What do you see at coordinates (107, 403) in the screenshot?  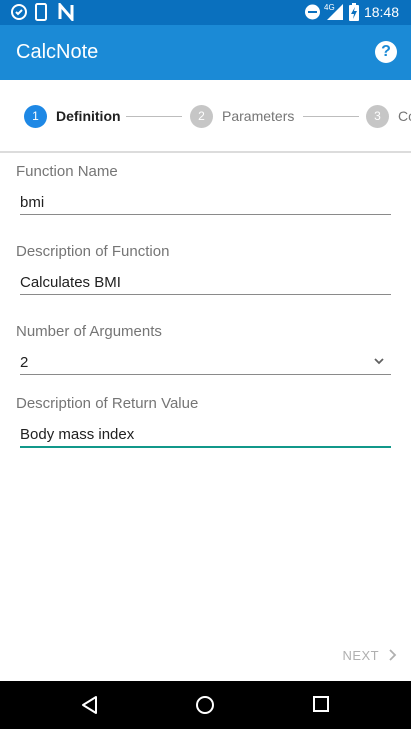 I see `return-desc-label: Description of Return Value` at bounding box center [107, 403].